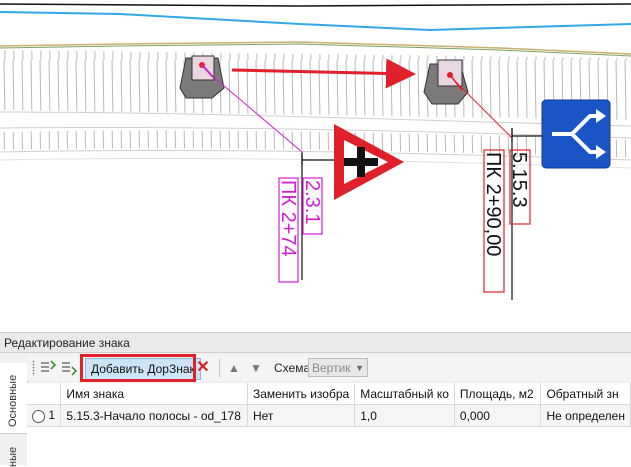 This screenshot has height=467, width=631. I want to click on header-area: Площадь, м2, so click(498, 394).